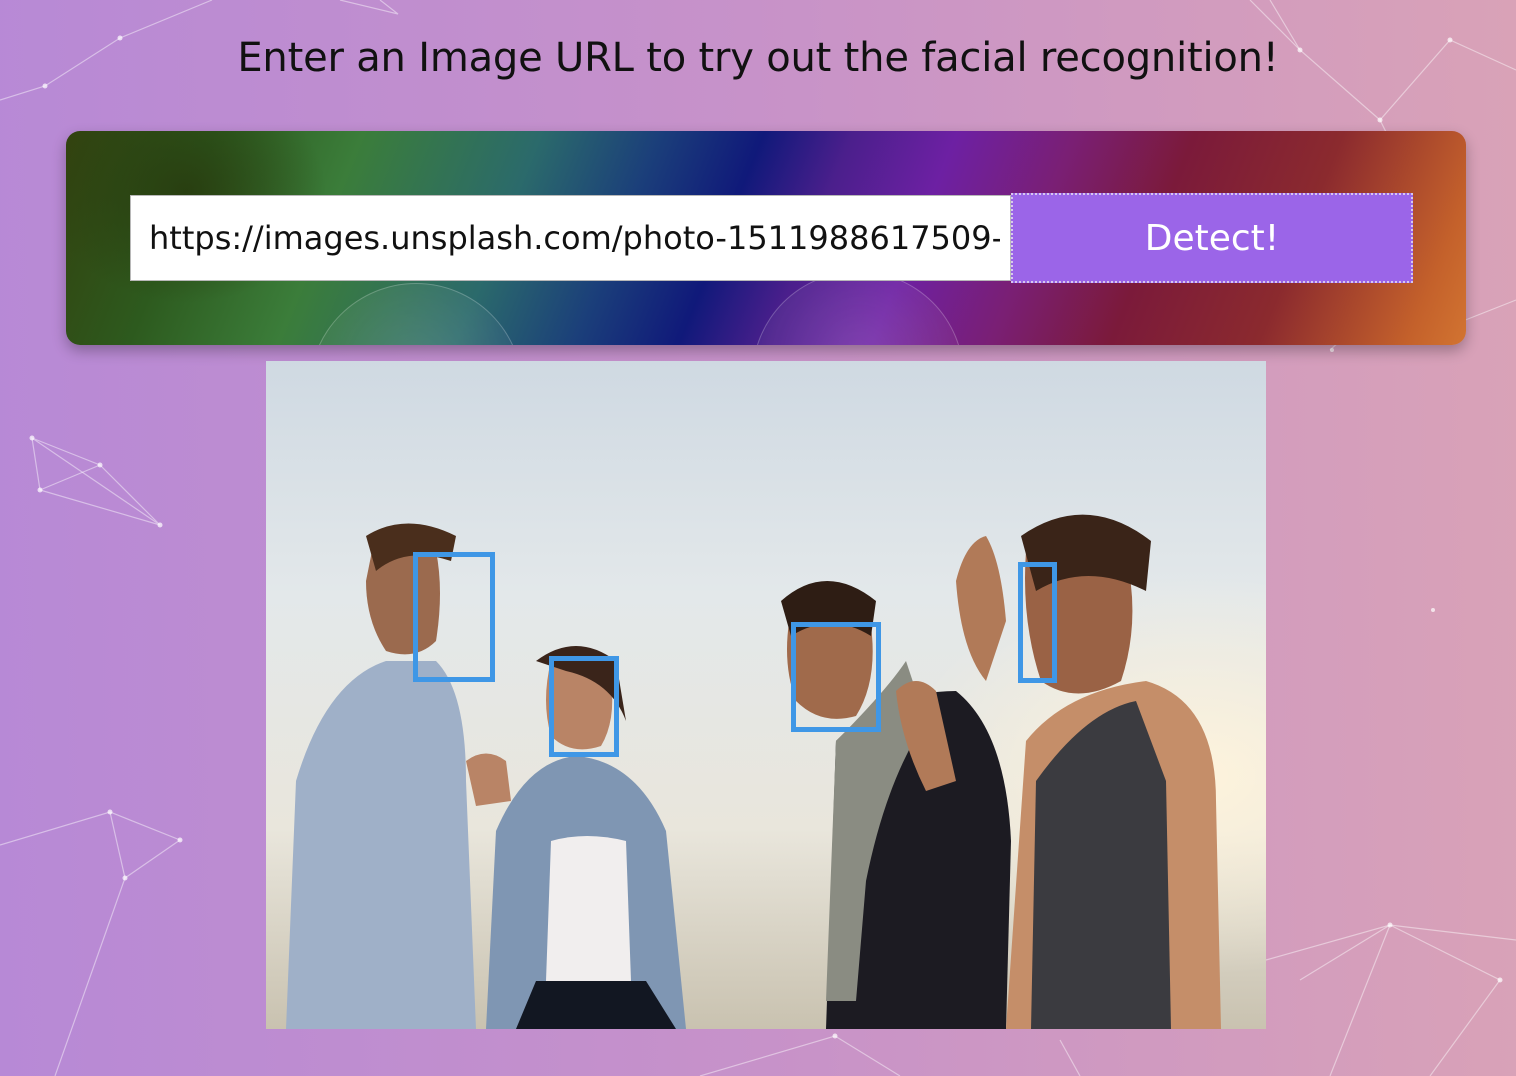 Image resolution: width=1516 pixels, height=1076 pixels. Describe the element at coordinates (1212, 238) in the screenshot. I see `detect-button: Detect!` at that location.